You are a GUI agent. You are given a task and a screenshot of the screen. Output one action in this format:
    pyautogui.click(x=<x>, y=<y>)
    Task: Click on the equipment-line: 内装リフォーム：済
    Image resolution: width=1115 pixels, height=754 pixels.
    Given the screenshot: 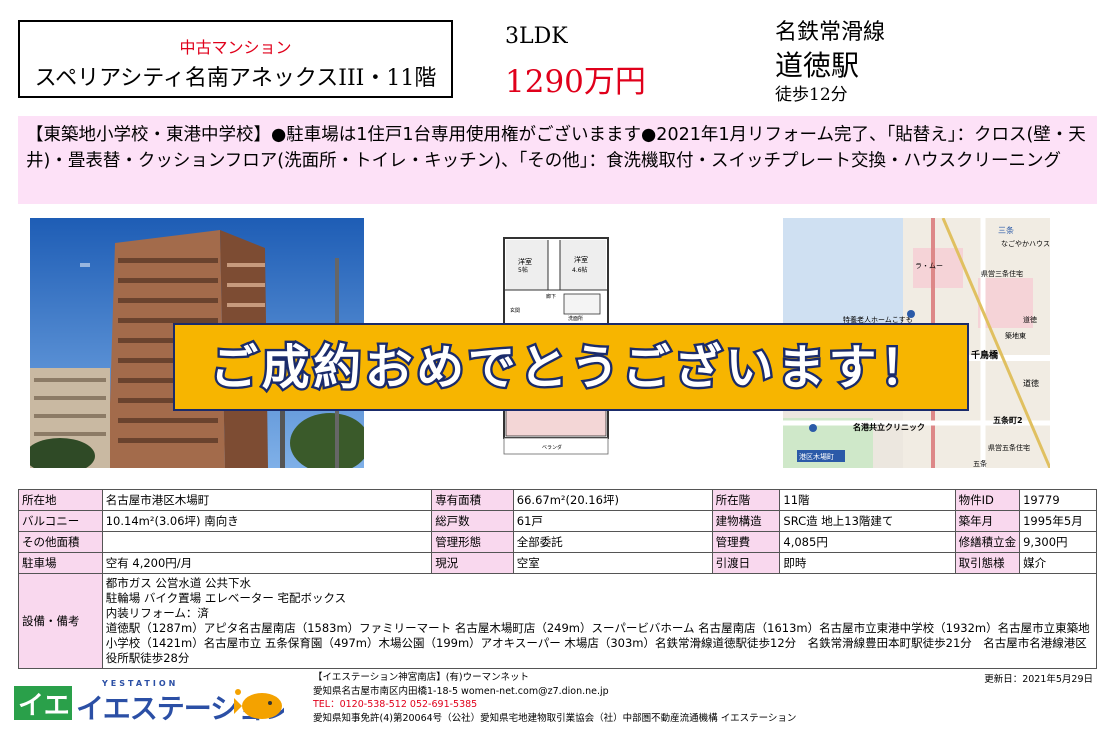 What is the action you would take?
    pyautogui.click(x=157, y=613)
    